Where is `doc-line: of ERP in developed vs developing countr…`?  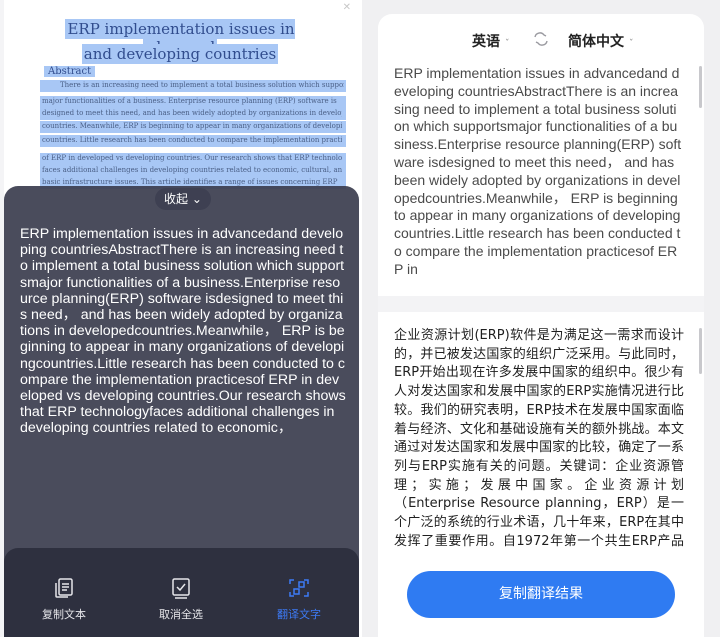
doc-line: of ERP in developed vs developing countr… is located at coordinates (192, 158).